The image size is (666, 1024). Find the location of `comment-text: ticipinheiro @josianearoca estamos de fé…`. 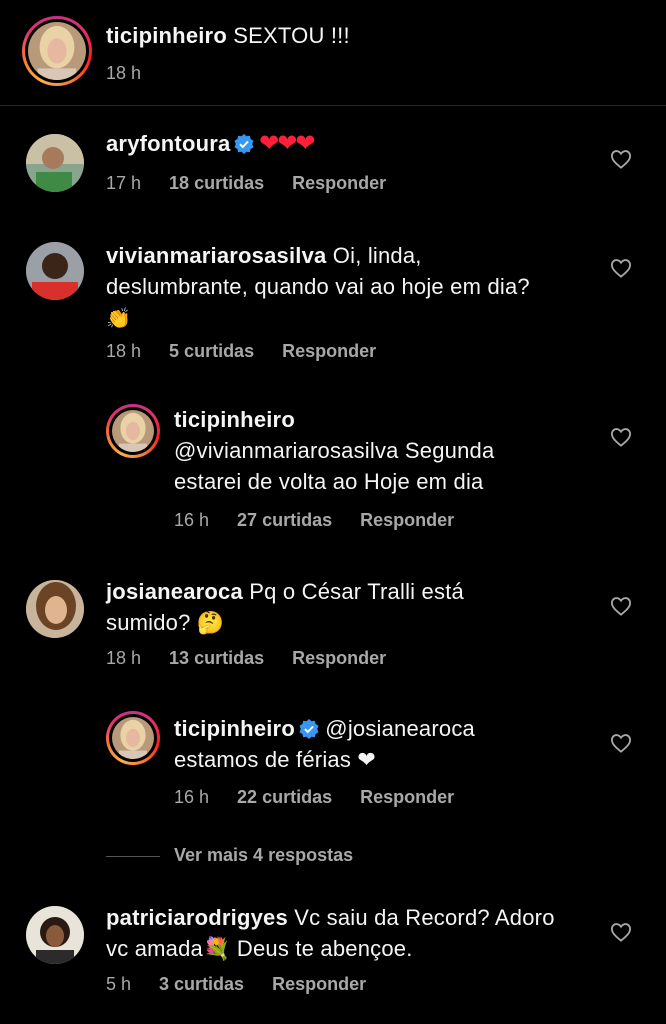

comment-text: ticipinheiro @josianearoca estamos de fé… is located at coordinates (384, 744).